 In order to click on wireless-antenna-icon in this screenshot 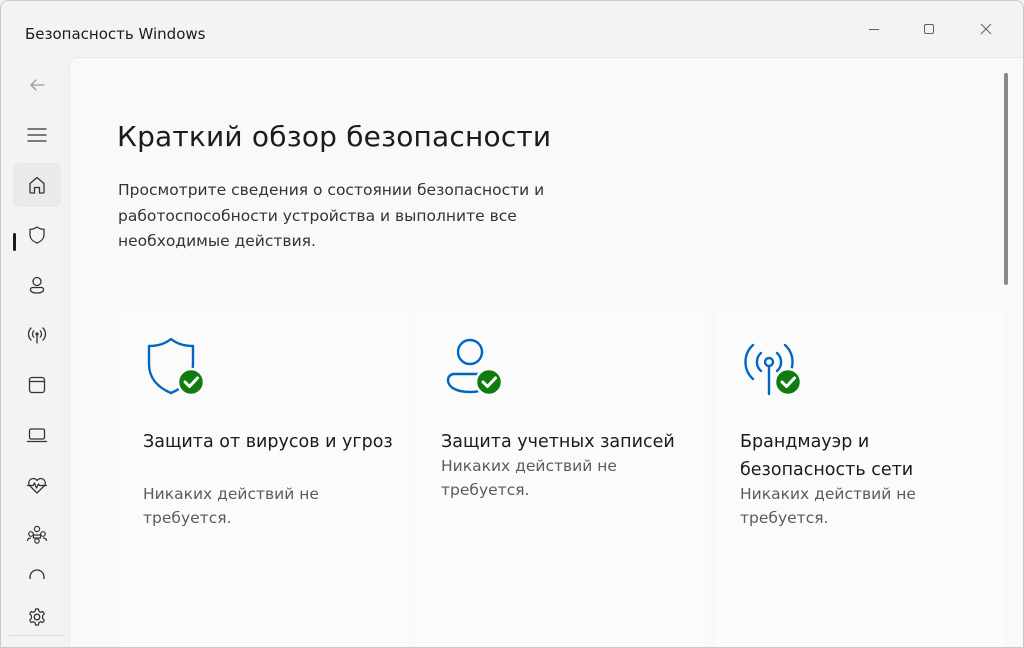, I will do `click(37, 335)`.